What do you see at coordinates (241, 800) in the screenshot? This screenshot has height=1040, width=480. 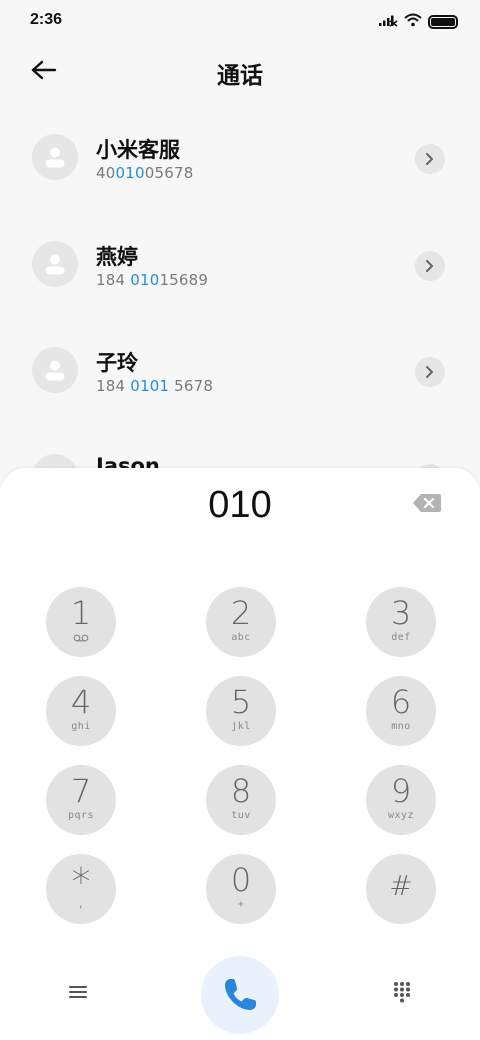 I see `key-8: 8 tuv` at bounding box center [241, 800].